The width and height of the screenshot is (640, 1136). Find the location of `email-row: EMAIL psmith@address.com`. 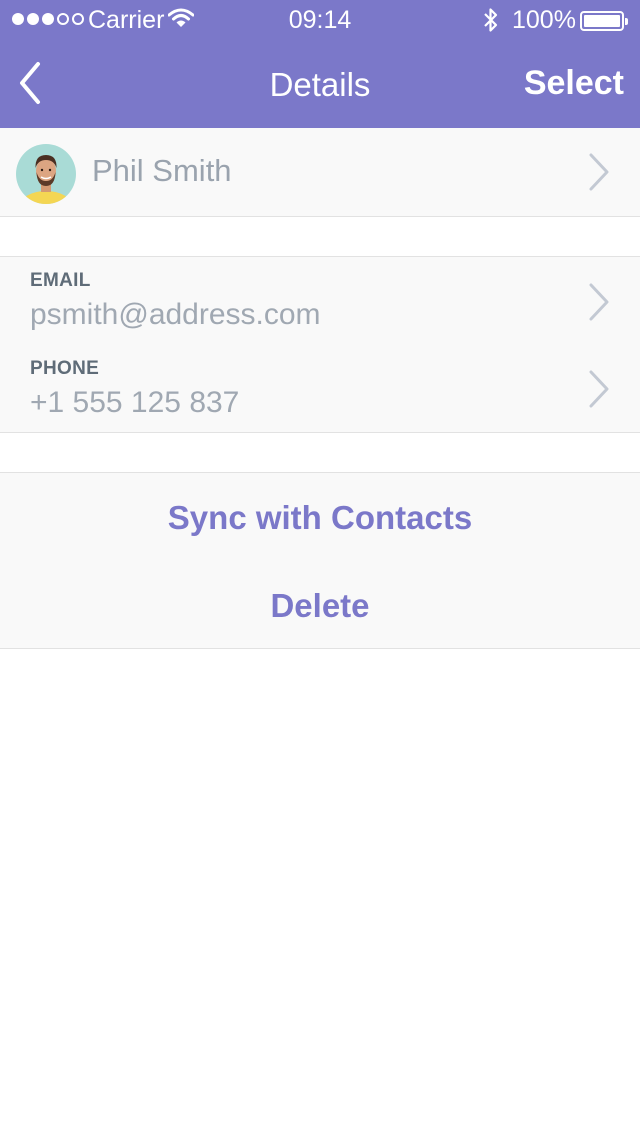

email-row: EMAIL psmith@address.com is located at coordinates (320, 301).